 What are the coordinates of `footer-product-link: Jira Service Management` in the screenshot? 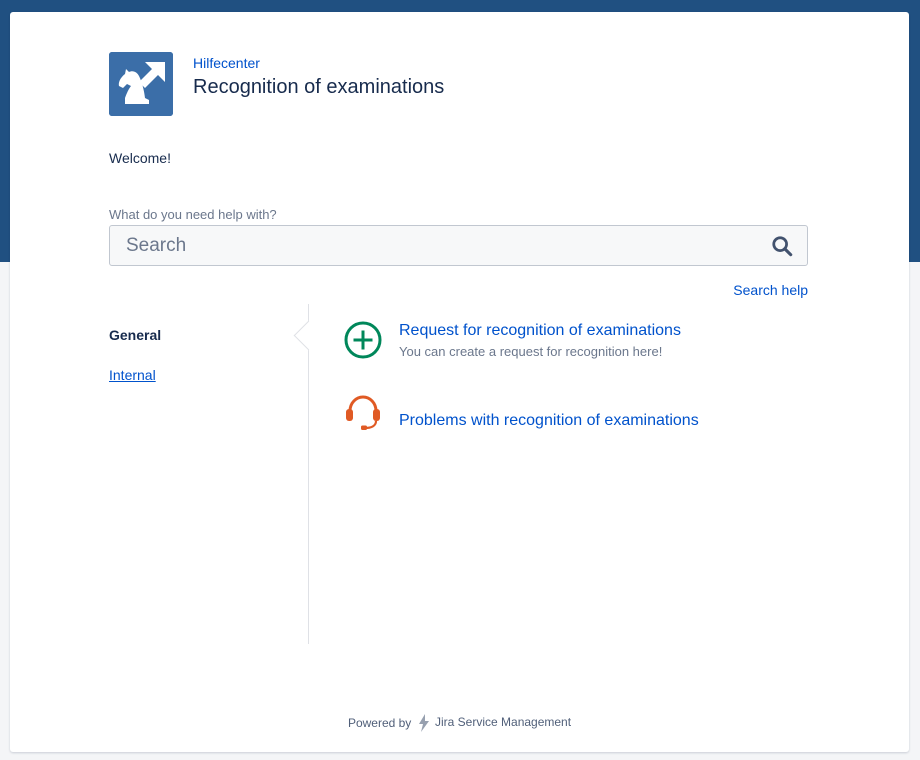 It's located at (503, 722).